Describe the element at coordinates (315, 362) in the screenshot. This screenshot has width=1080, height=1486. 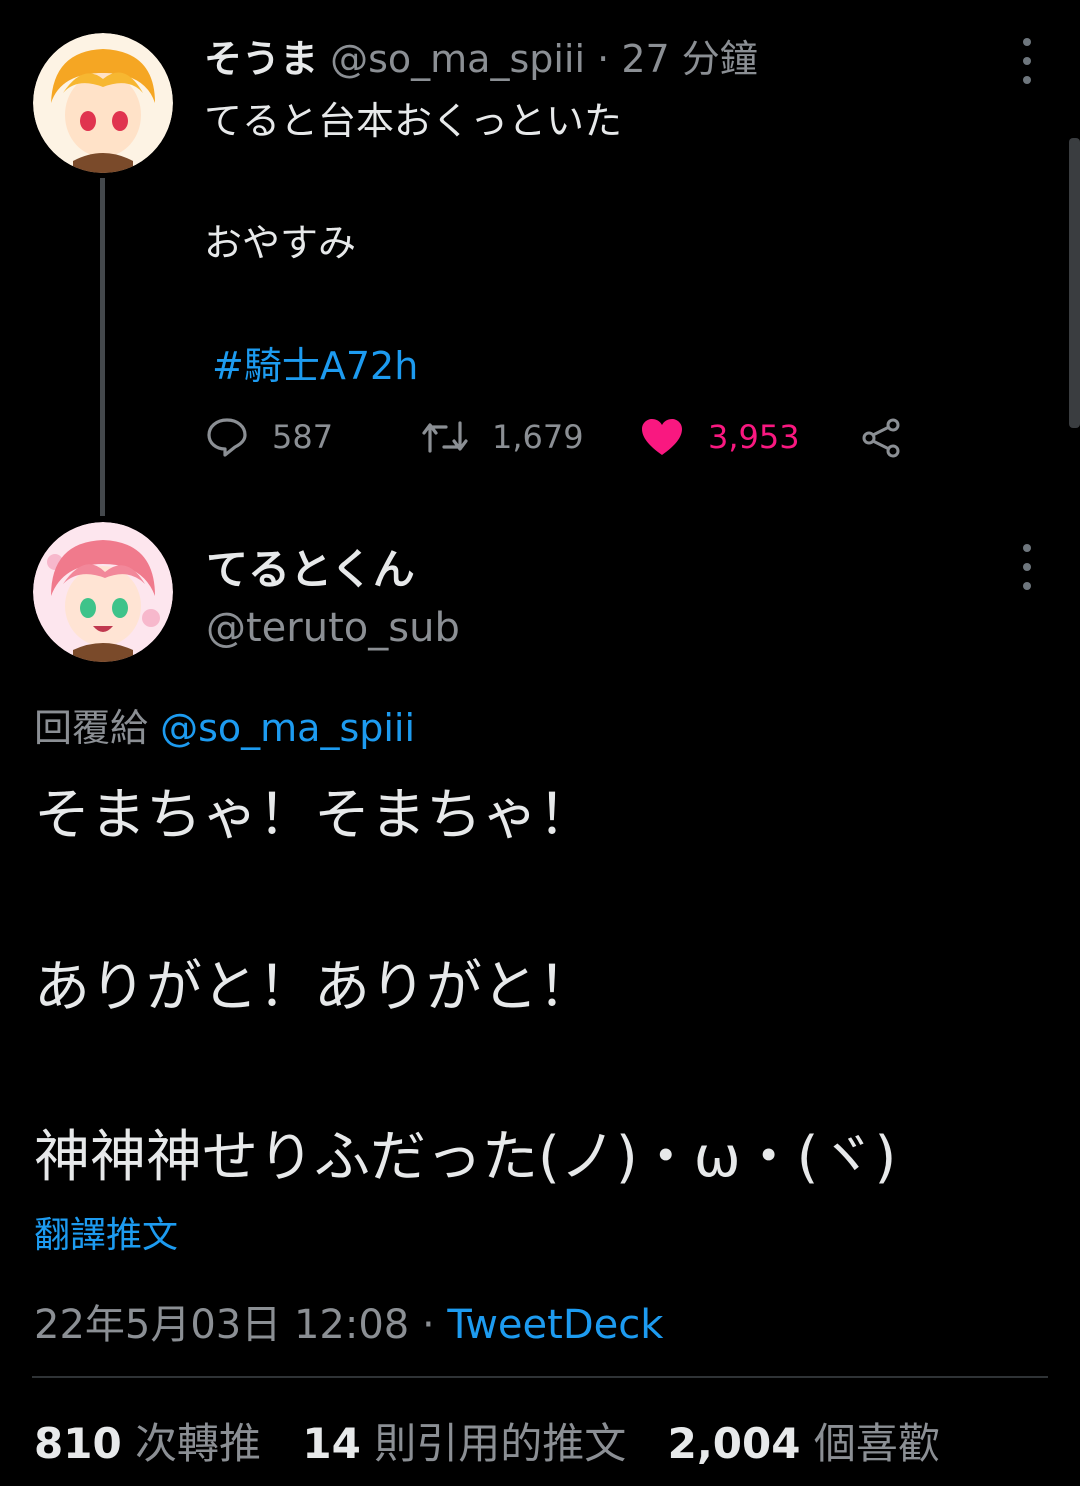
I see `tweet1-hashtag: #騎士A72h` at that location.